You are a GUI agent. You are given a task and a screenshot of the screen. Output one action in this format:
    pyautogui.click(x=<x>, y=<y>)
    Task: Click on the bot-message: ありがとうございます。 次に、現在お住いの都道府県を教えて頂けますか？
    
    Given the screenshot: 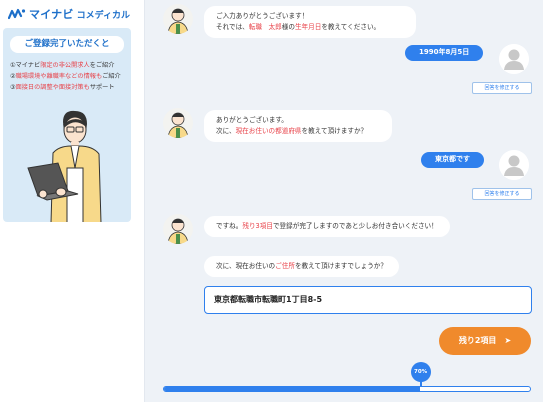 What is the action you would take?
    pyautogui.click(x=298, y=126)
    